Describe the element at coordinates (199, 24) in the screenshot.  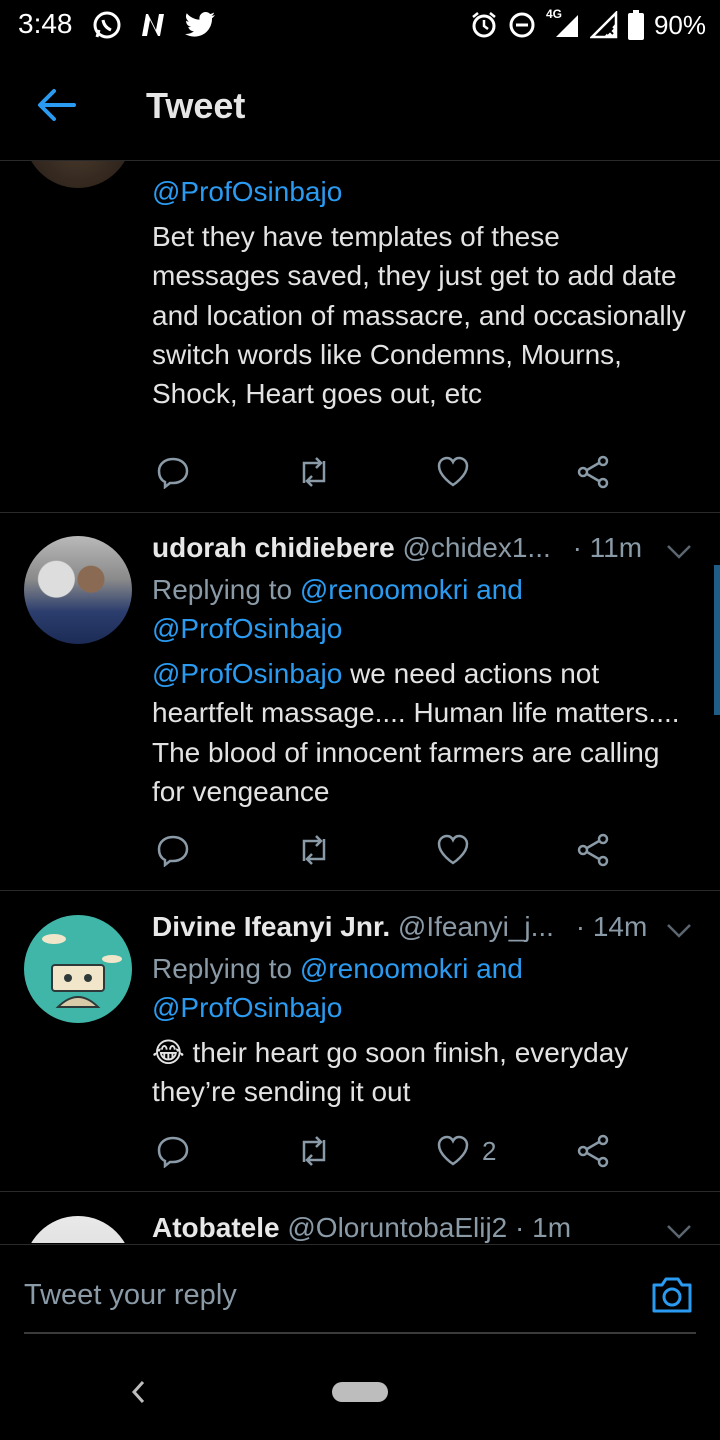
I see `twitter-icon` at that location.